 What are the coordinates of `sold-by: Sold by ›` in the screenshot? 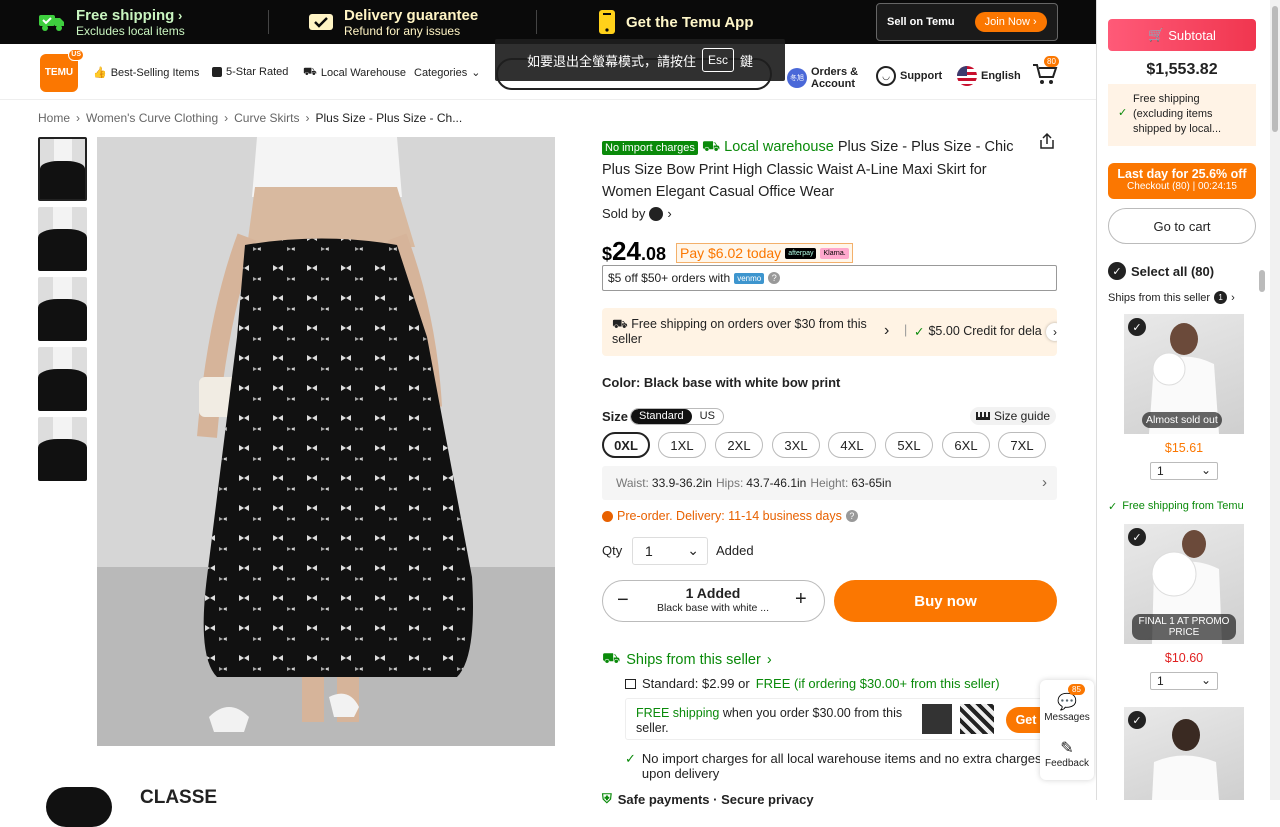 It's located at (637, 213).